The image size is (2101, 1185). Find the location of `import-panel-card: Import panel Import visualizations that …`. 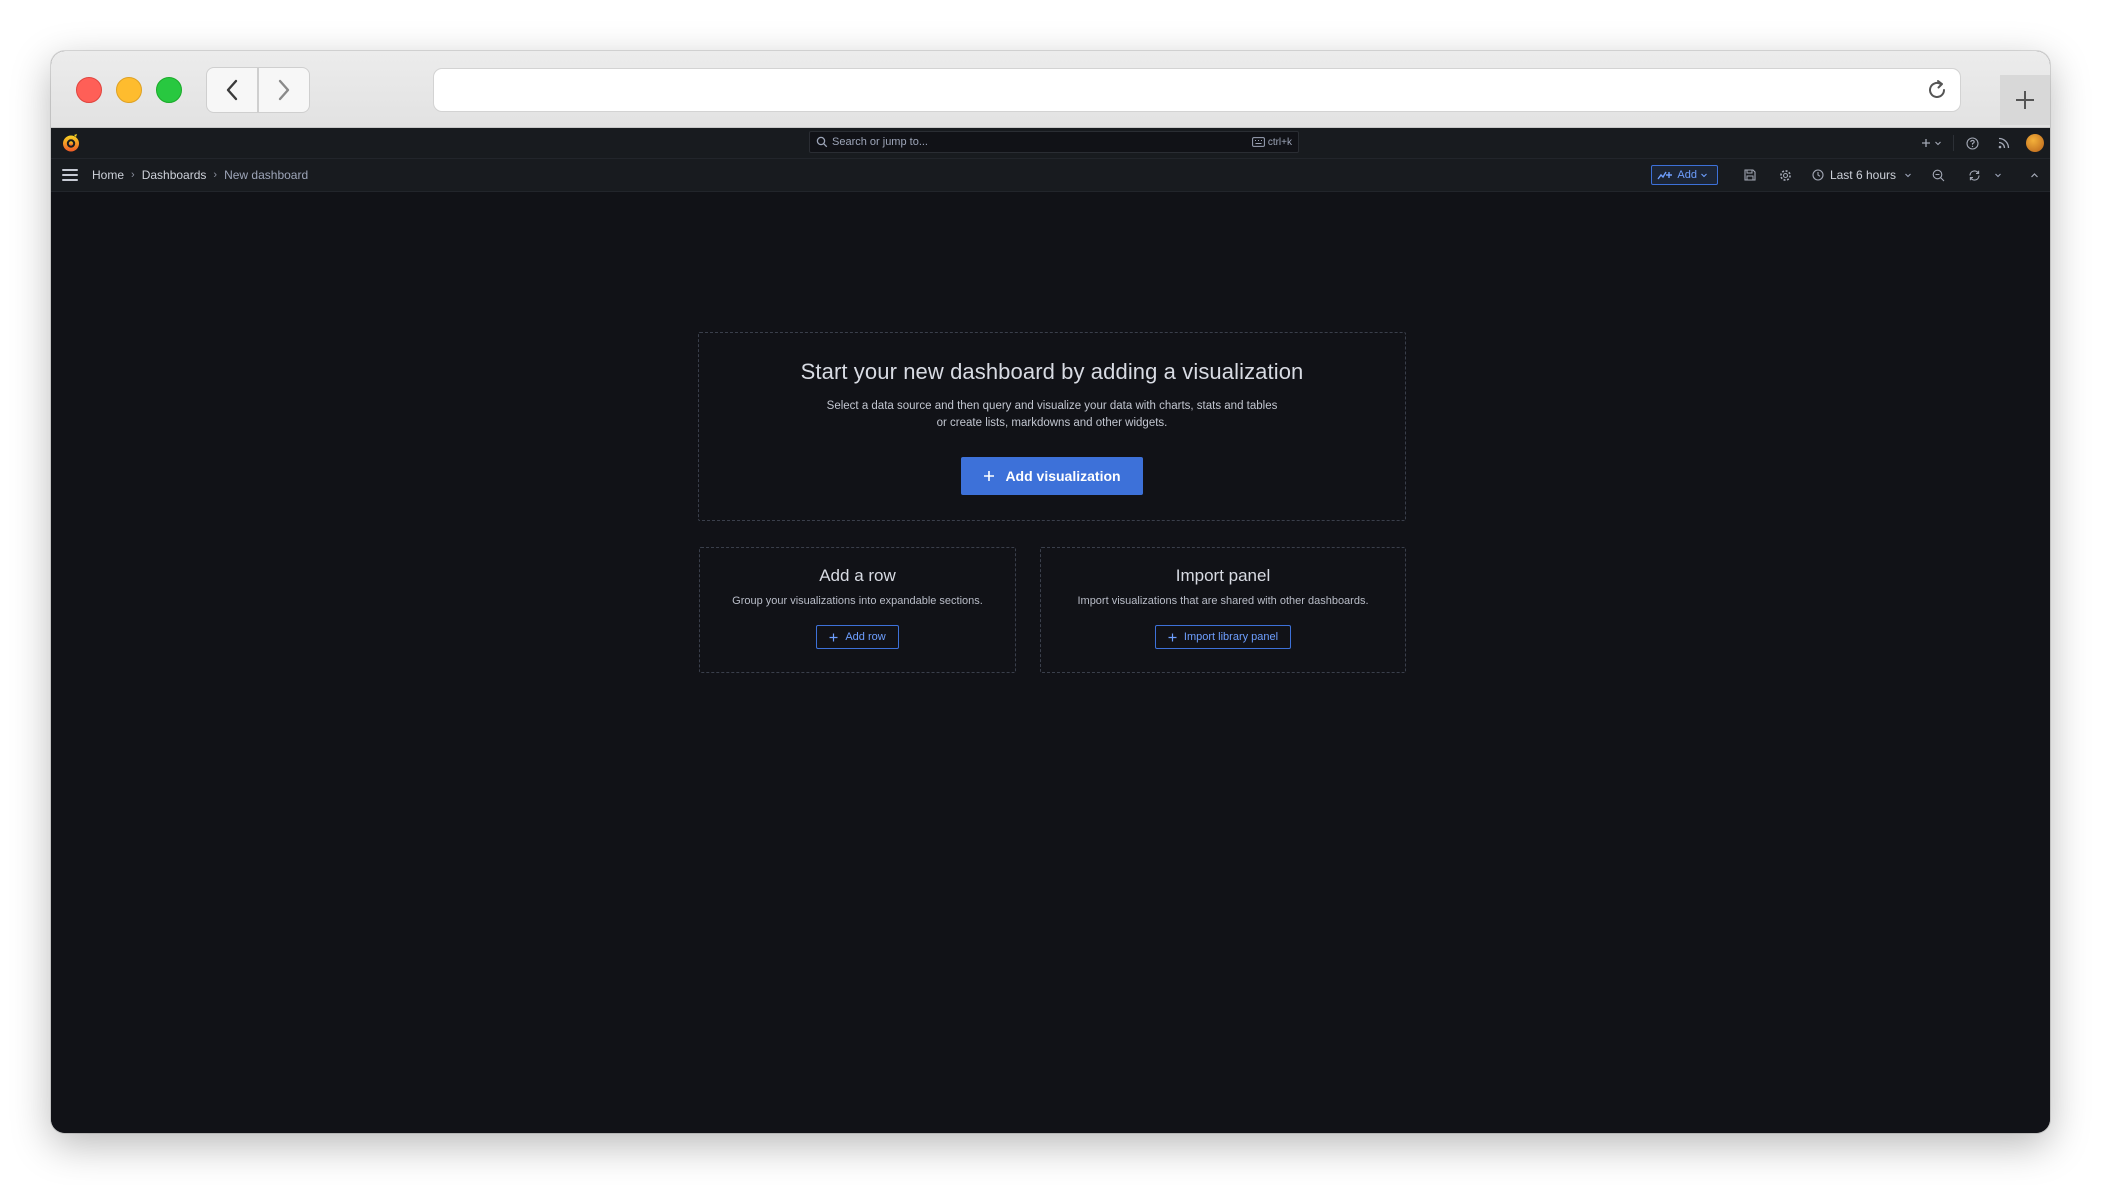

import-panel-card: Import panel Import visualizations that … is located at coordinates (1223, 610).